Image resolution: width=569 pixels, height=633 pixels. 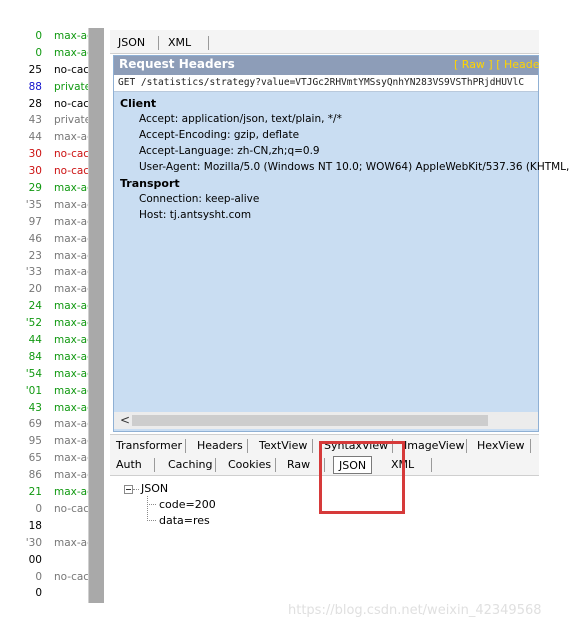 I want to click on scroll-left-arrow-icon: <, so click(x=125, y=420).